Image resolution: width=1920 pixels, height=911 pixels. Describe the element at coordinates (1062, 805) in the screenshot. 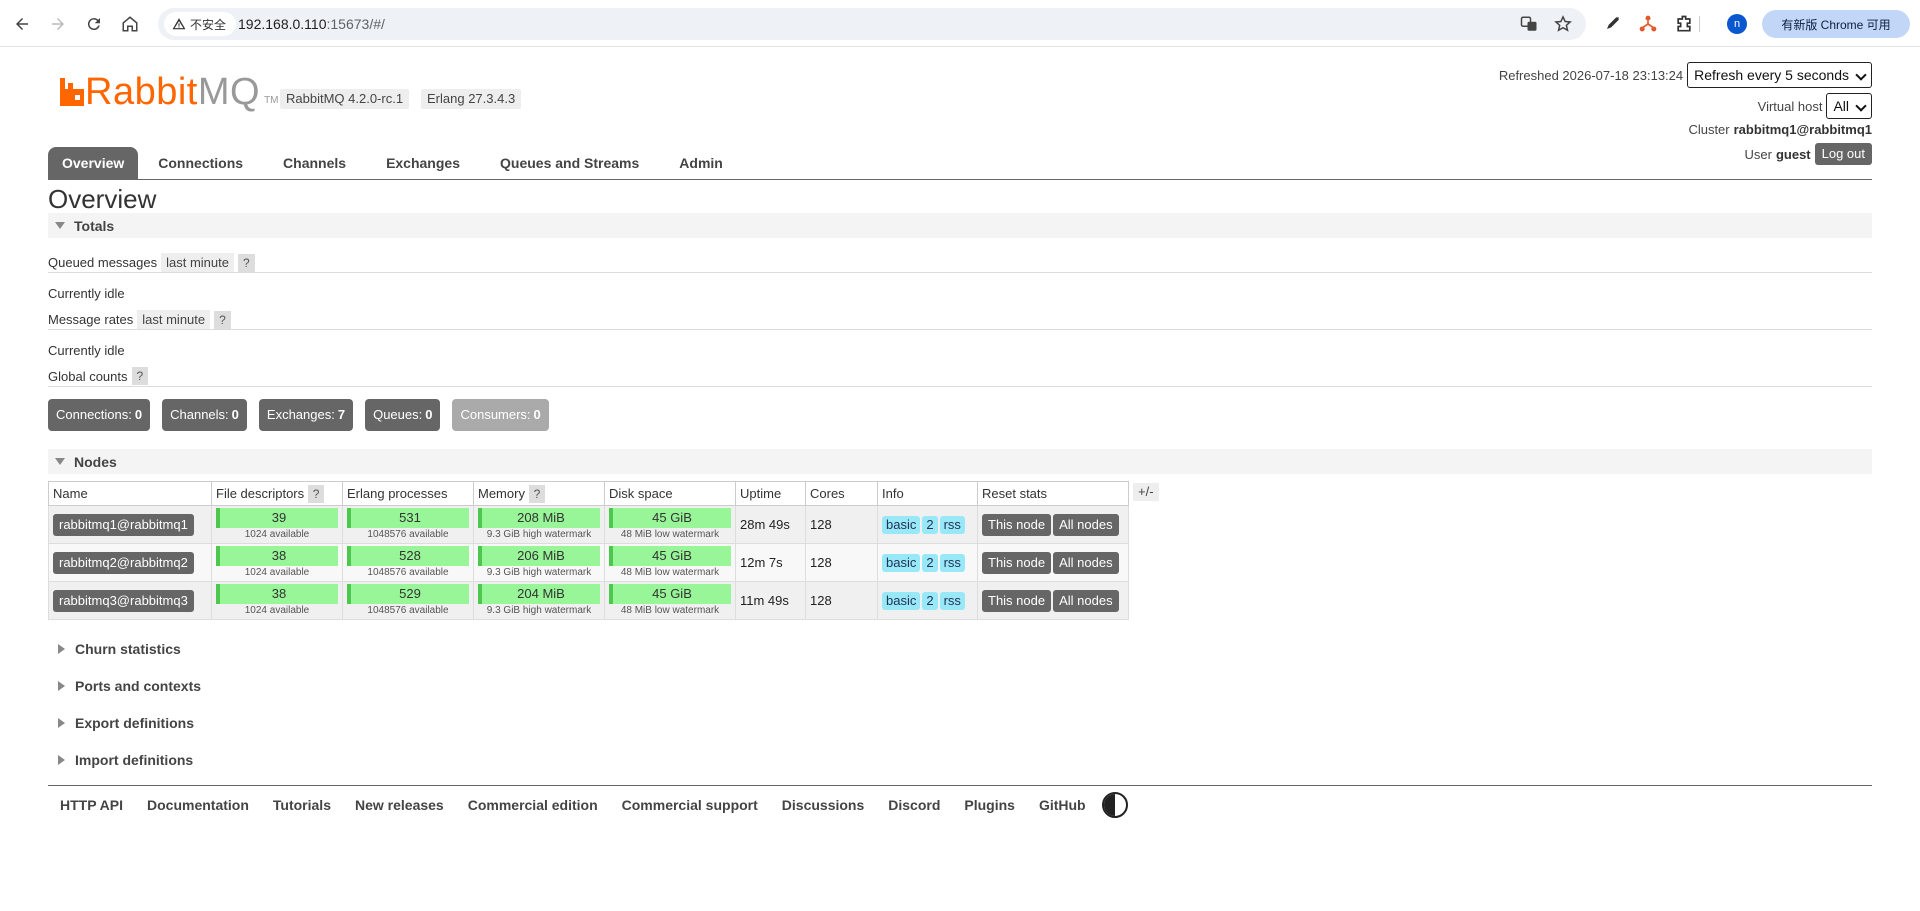

I see `footer-github: GitHub` at that location.